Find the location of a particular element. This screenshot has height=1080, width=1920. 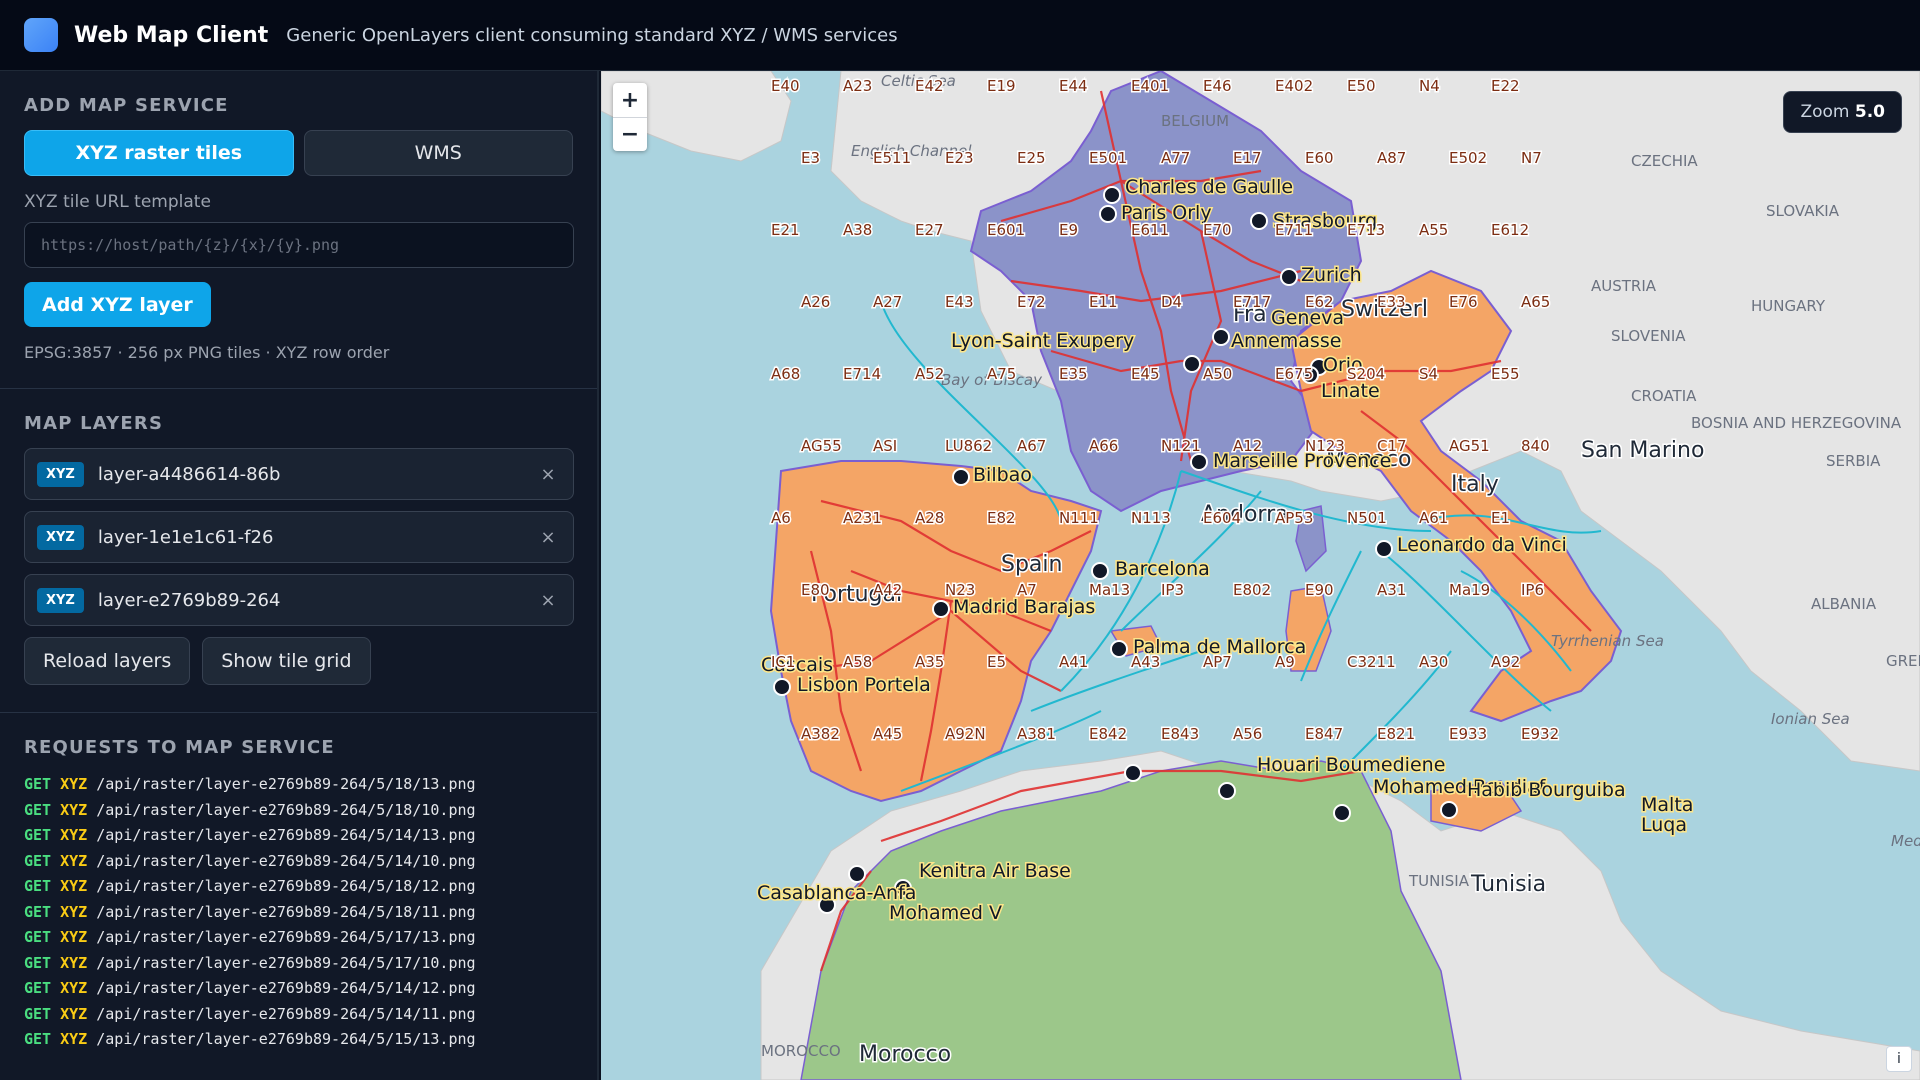

road-label: A12 is located at coordinates (1247, 446).